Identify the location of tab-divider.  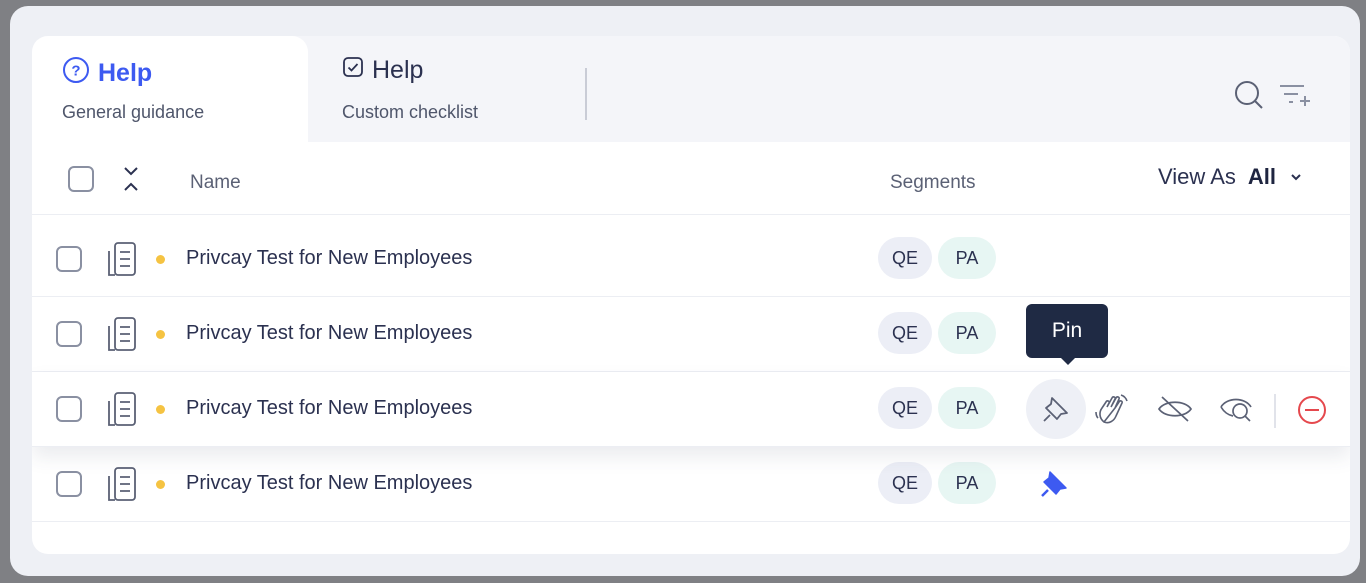
(586, 94).